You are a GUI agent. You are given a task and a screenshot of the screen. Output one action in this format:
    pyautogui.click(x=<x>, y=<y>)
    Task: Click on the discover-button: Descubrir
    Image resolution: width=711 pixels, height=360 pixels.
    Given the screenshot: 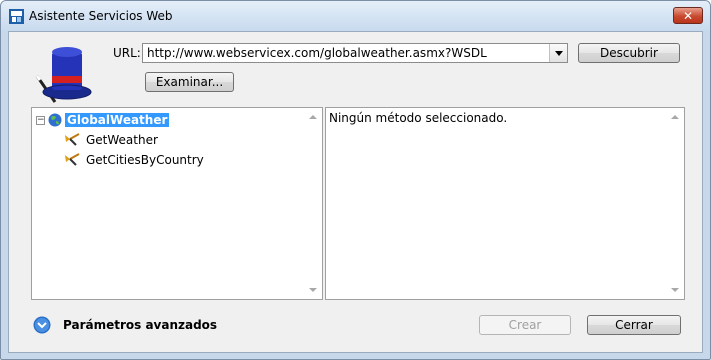 What is the action you would take?
    pyautogui.click(x=629, y=53)
    